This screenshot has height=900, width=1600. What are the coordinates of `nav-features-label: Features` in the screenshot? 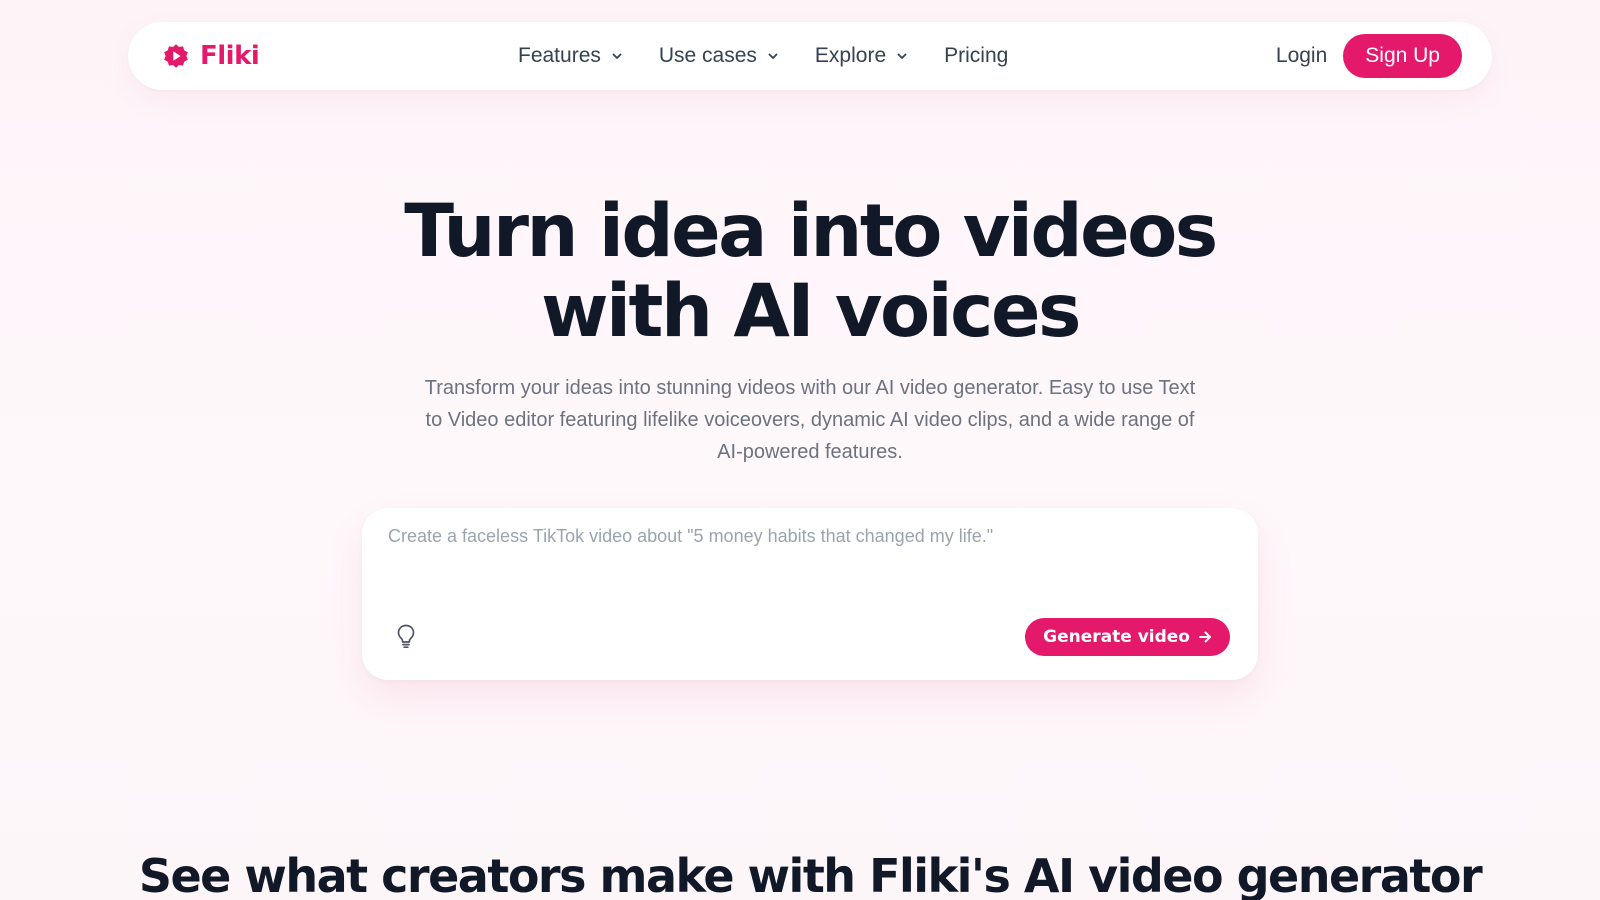 It's located at (559, 55).